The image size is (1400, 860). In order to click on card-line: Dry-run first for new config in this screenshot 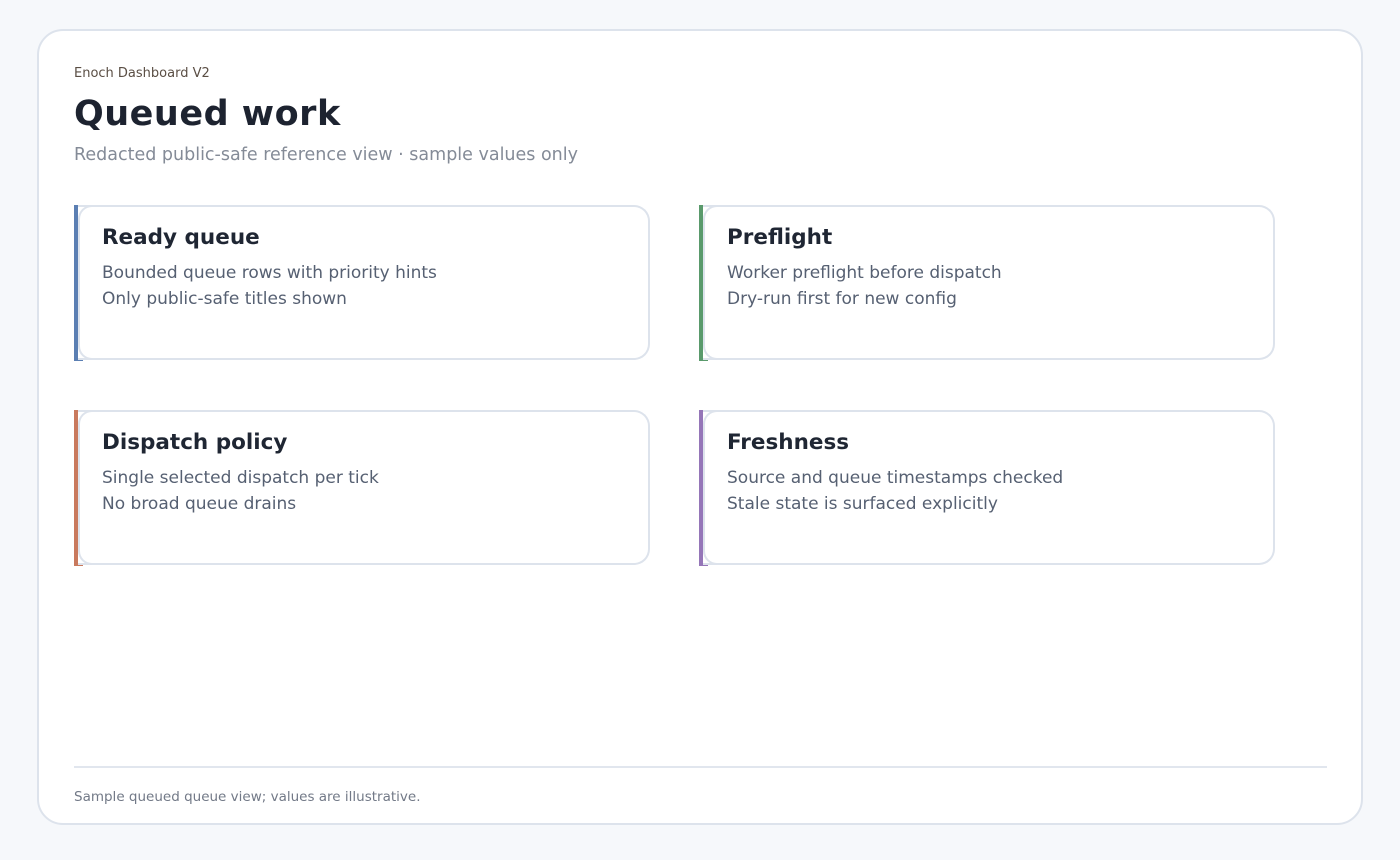, I will do `click(842, 299)`.